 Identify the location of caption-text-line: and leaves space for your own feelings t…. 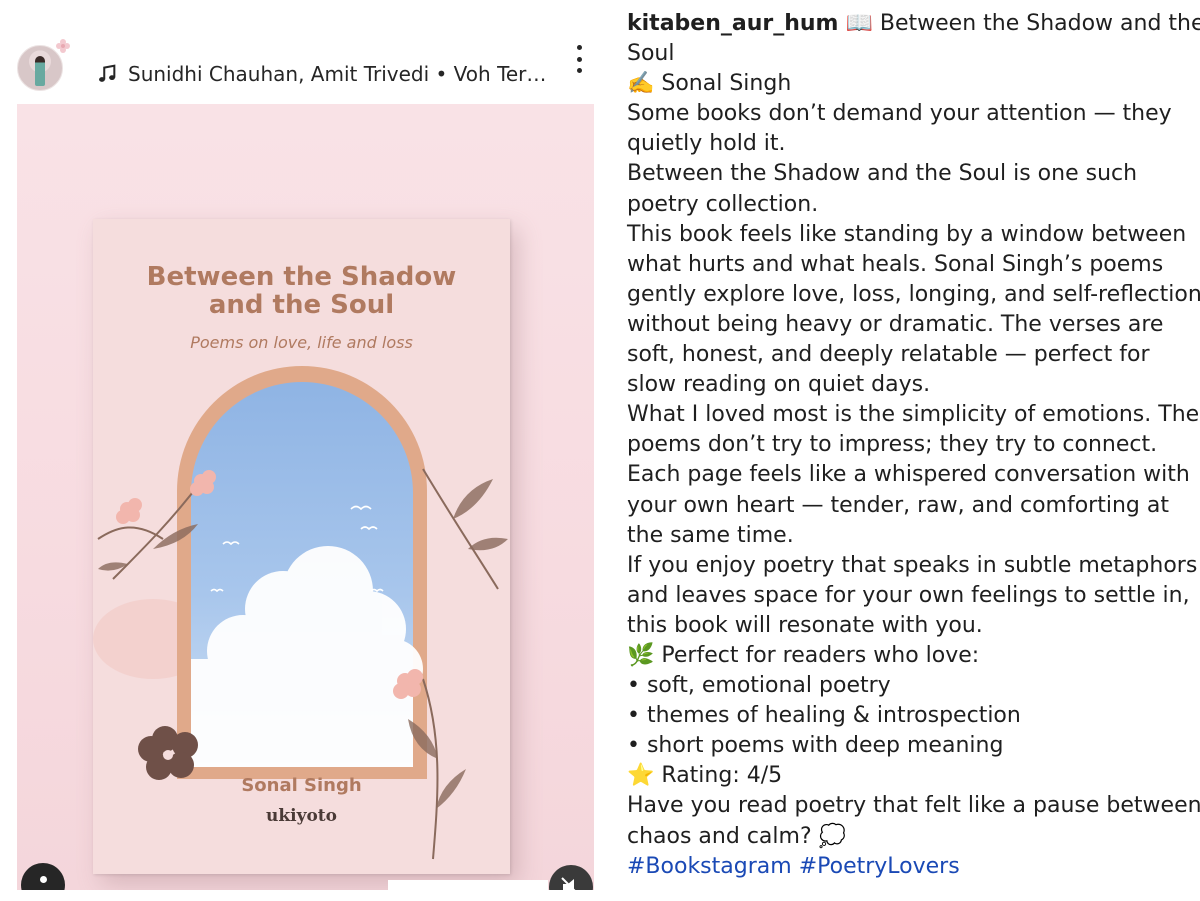
(908, 595).